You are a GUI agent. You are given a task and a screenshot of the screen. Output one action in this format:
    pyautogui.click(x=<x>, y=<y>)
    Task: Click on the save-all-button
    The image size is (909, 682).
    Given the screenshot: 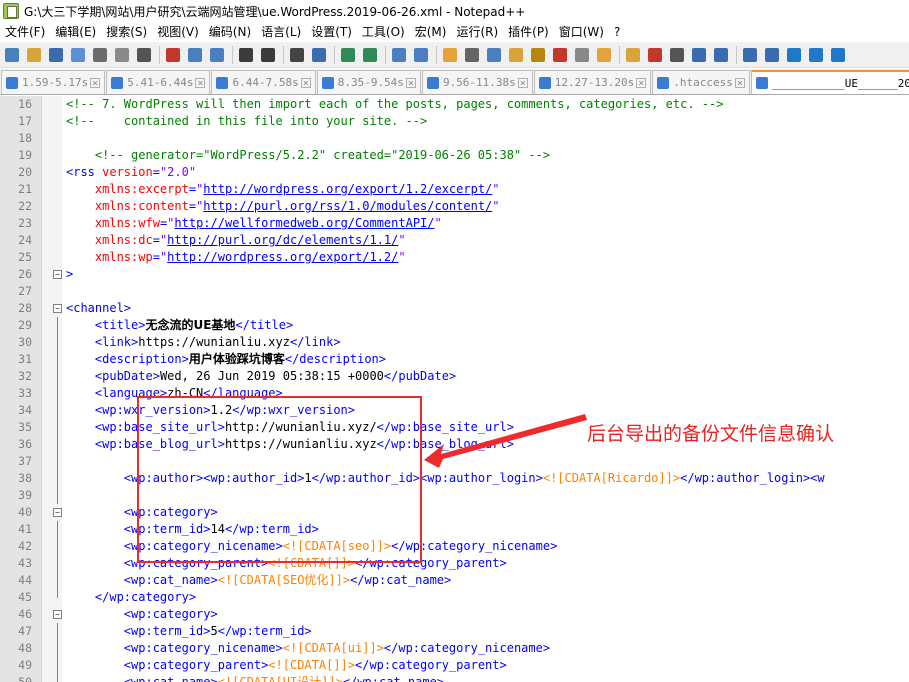 What is the action you would take?
    pyautogui.click(x=78, y=55)
    